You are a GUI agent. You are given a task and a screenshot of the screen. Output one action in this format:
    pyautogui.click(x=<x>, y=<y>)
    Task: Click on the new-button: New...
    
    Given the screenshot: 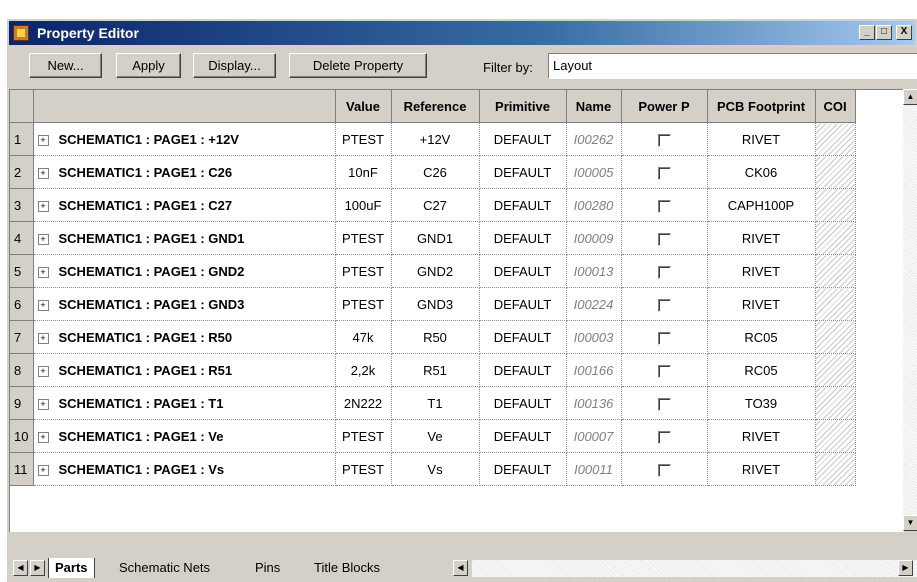 What is the action you would take?
    pyautogui.click(x=65, y=65)
    